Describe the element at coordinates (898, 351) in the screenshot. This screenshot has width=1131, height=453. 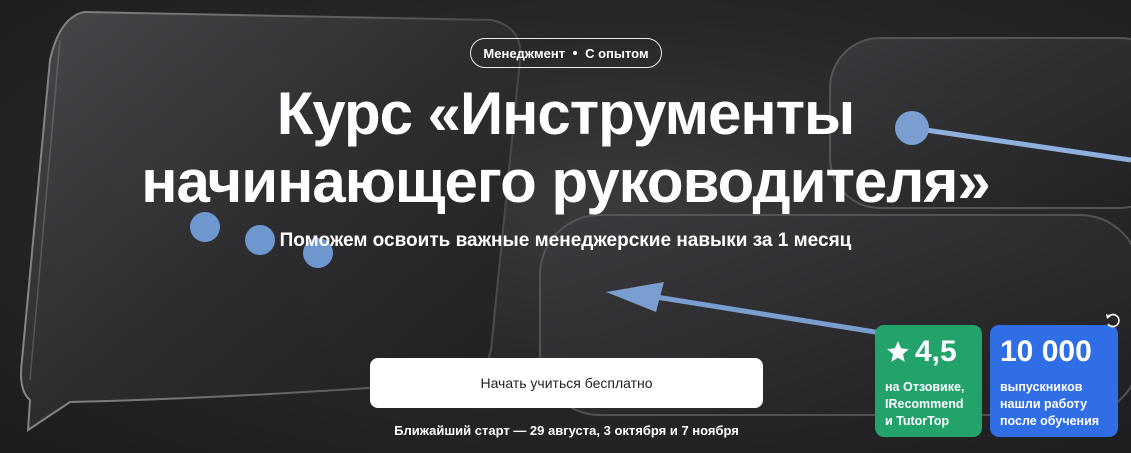
I see `star-icon` at that location.